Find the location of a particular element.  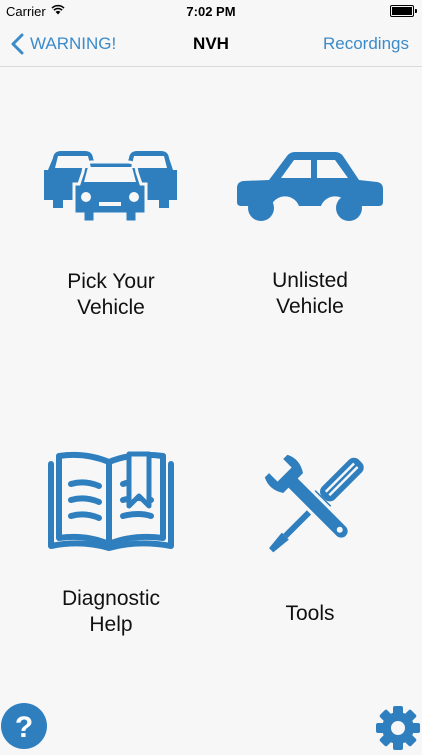

settings-button is located at coordinates (398, 726).